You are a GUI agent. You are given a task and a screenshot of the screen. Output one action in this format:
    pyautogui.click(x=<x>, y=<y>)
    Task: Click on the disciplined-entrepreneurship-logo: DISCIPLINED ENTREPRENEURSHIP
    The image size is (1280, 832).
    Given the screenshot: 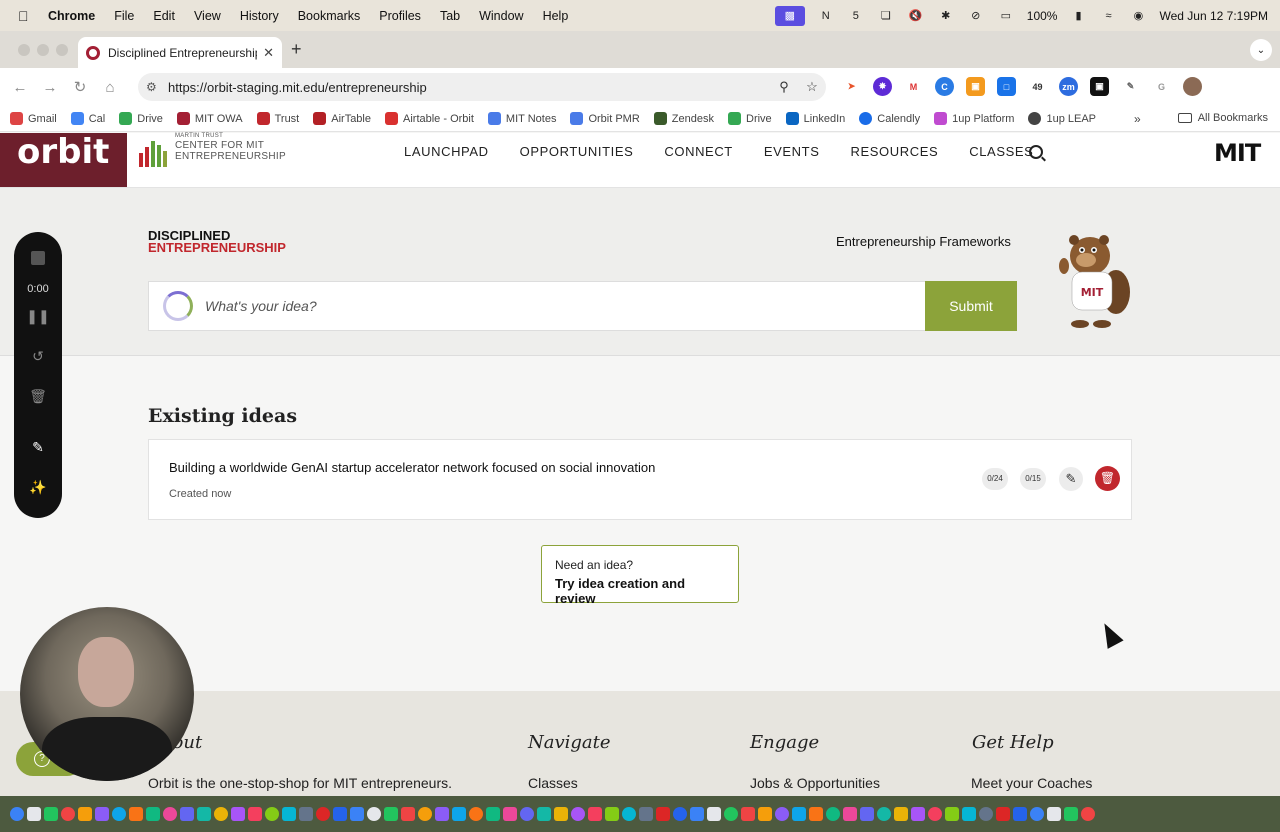 What is the action you would take?
    pyautogui.click(x=217, y=241)
    